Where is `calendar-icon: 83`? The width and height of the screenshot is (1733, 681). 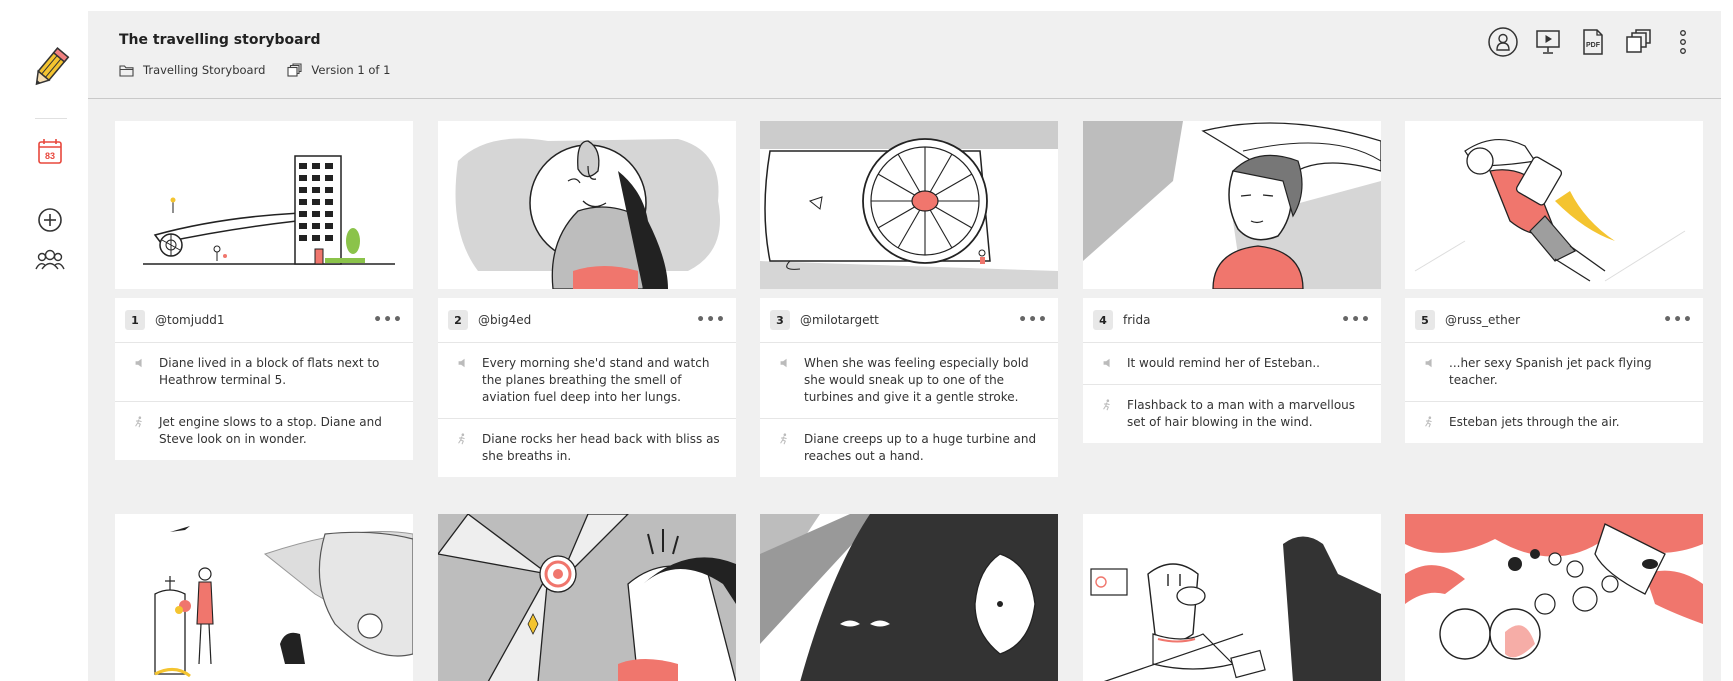
calendar-icon: 83 is located at coordinates (50, 152).